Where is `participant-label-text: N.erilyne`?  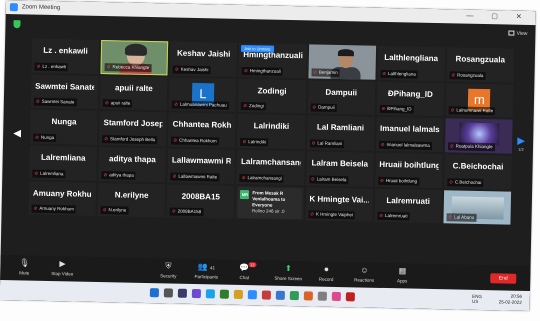 participant-label-text: N.erilyne is located at coordinates (117, 210).